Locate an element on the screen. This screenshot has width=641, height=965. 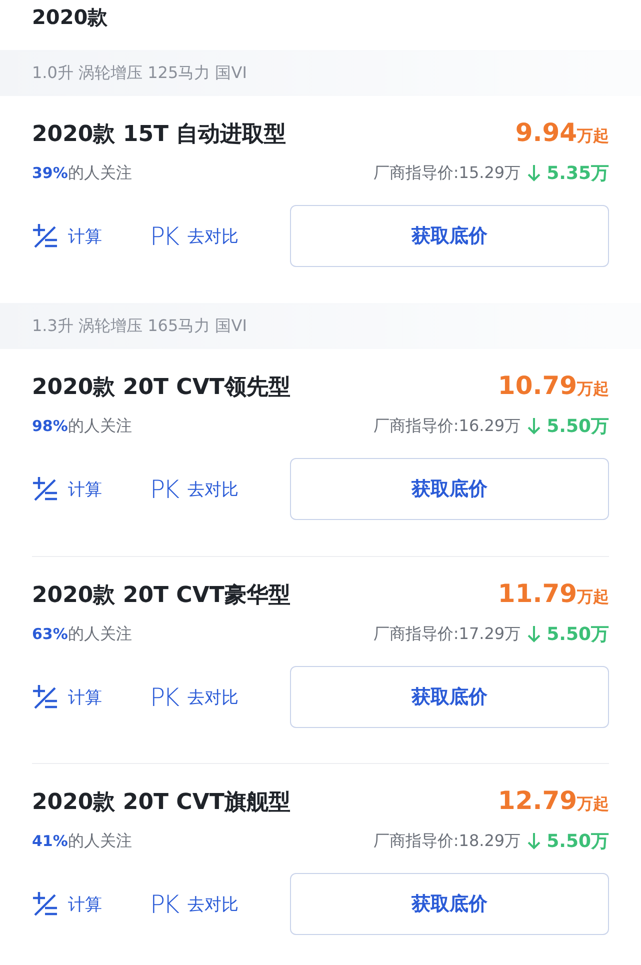
price: 9.94万起 is located at coordinates (562, 132).